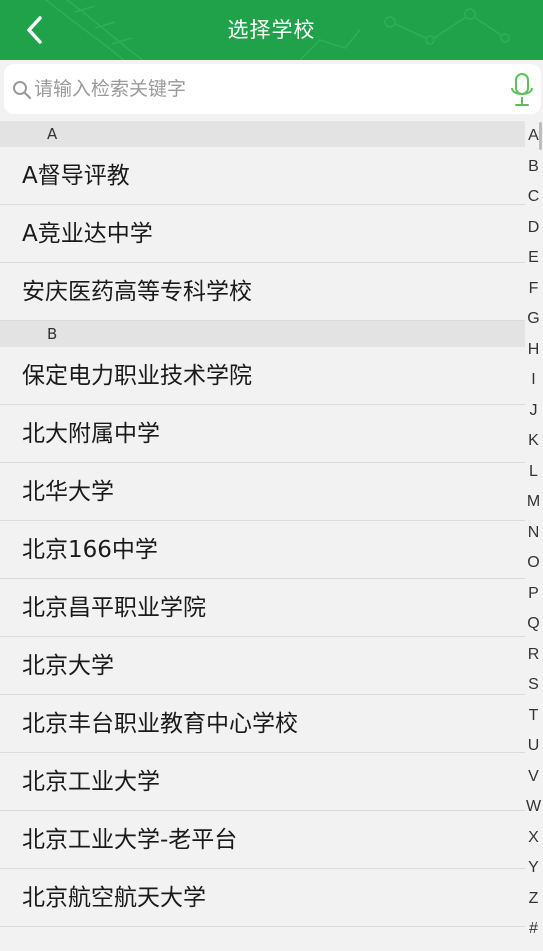  I want to click on index-letter: T, so click(533, 716).